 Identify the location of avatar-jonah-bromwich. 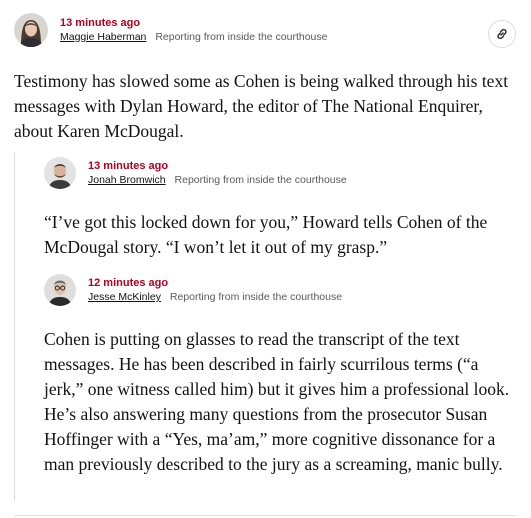
(60, 173).